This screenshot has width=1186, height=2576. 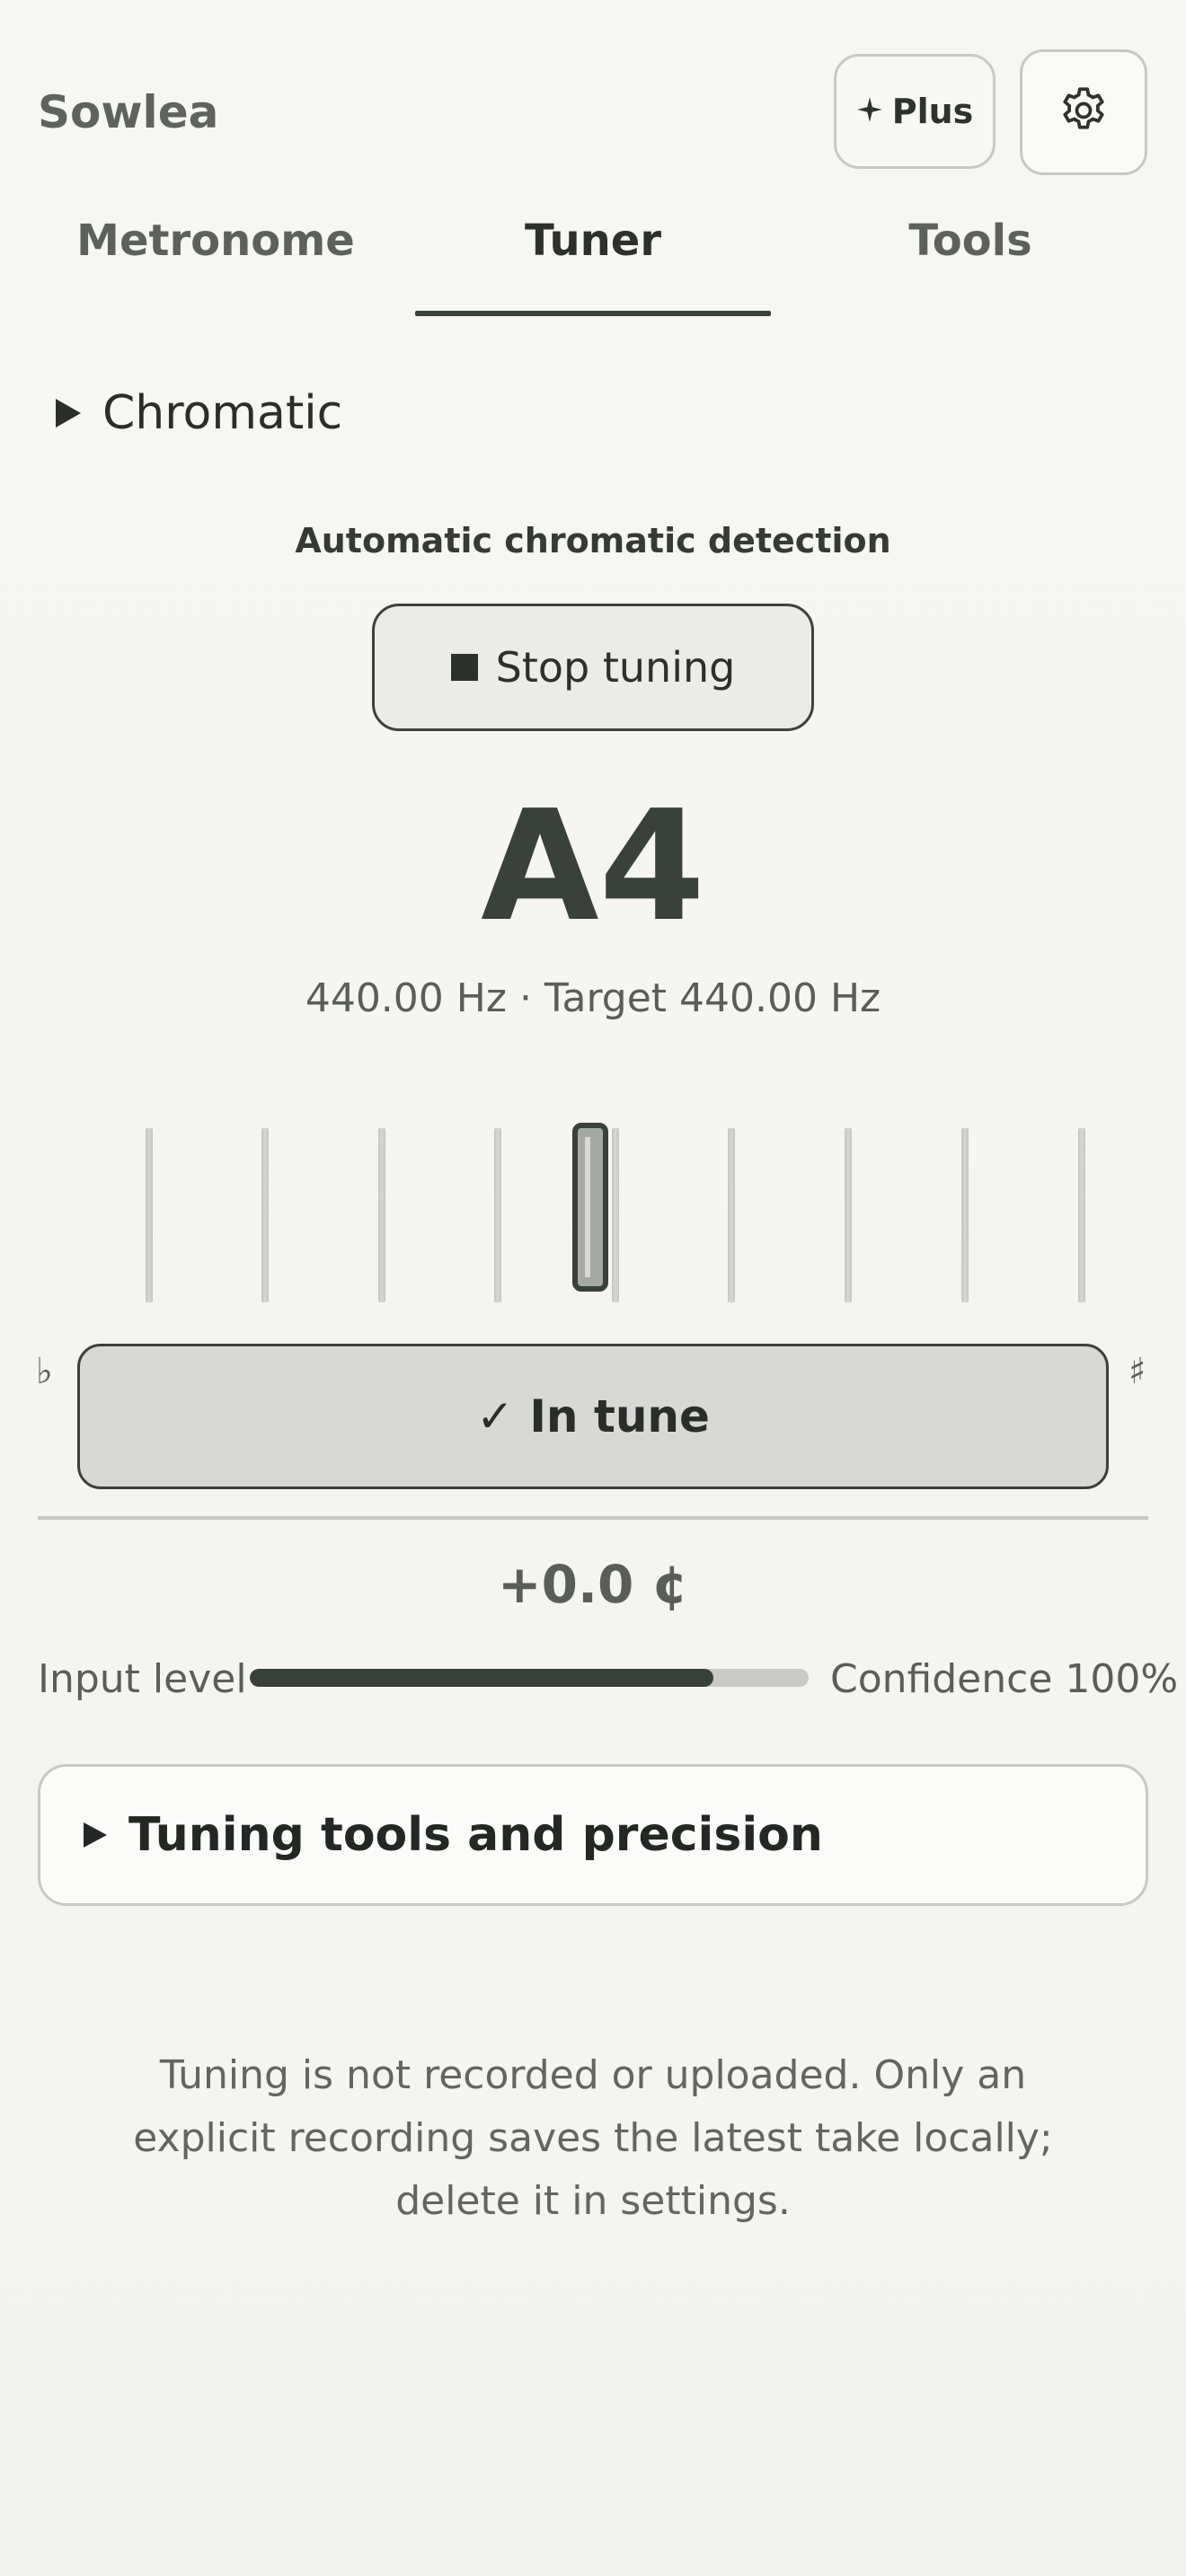 I want to click on input-level-fill, so click(x=482, y=1678).